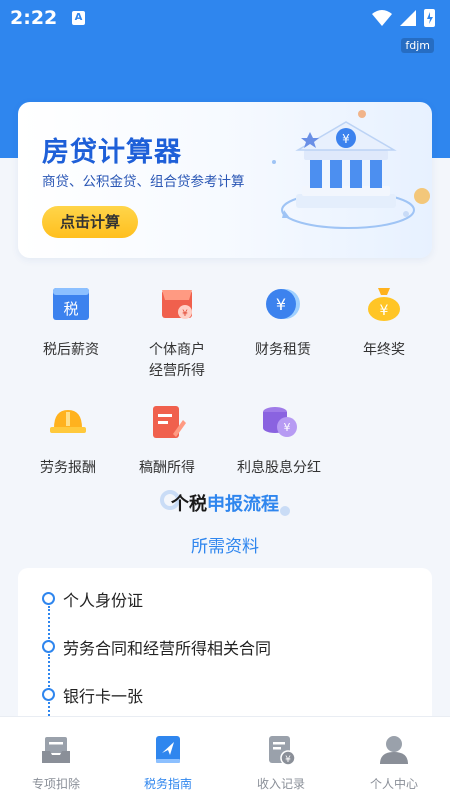  I want to click on tab-personal-center: 个人中心, so click(394, 758).